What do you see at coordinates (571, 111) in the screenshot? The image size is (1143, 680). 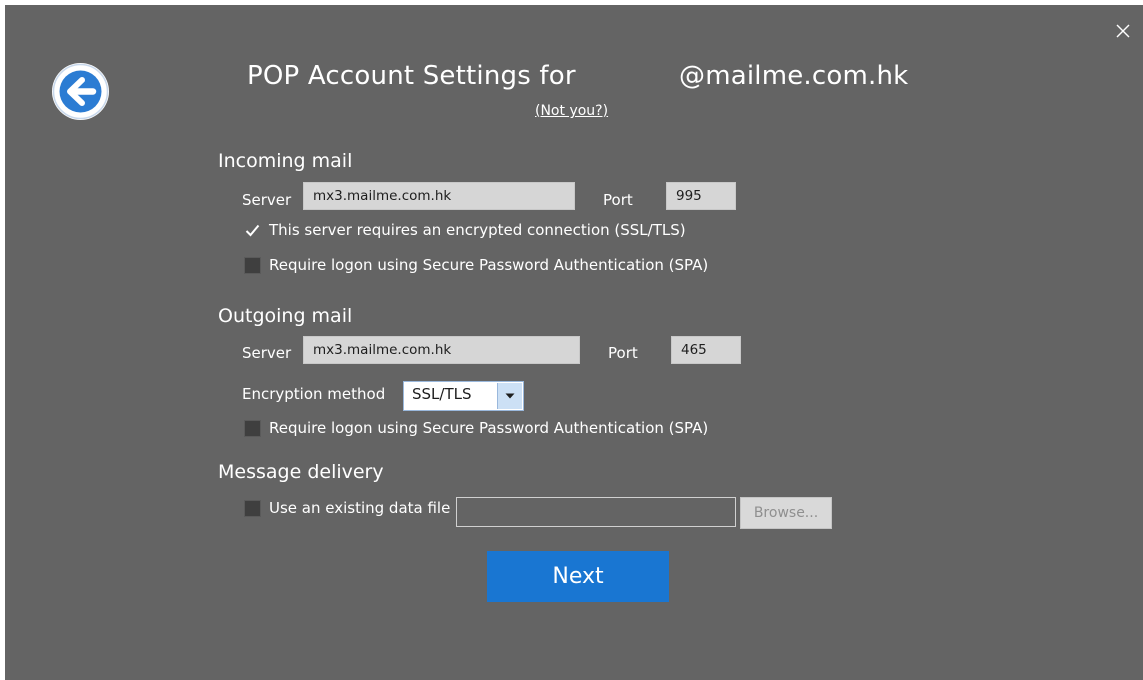 I see `not-you-link: (Not you?)` at bounding box center [571, 111].